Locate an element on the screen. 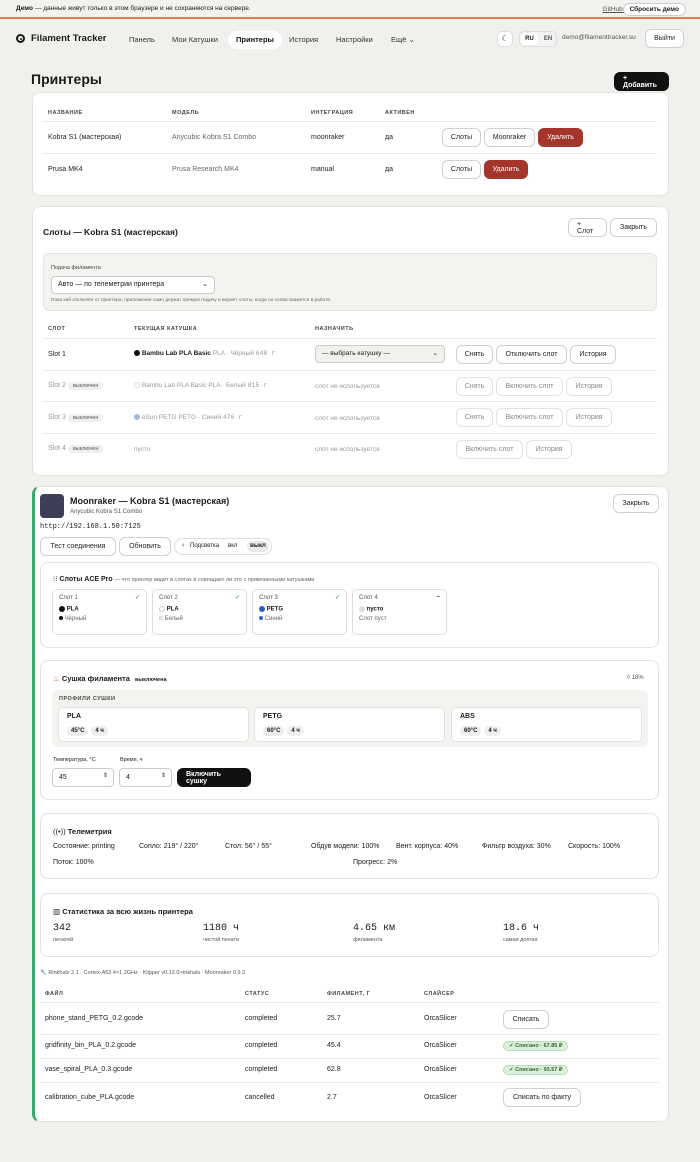  profile-temp: 60°C is located at coordinates (471, 731).